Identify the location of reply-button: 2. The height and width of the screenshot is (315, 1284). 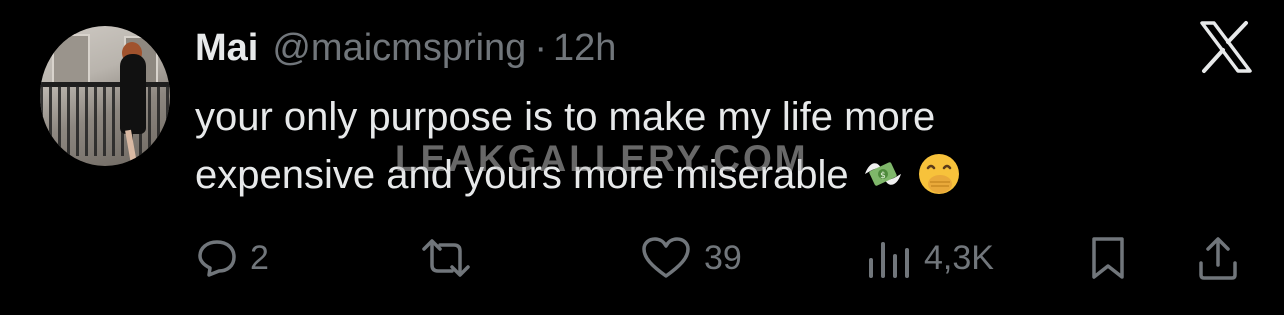
(232, 258).